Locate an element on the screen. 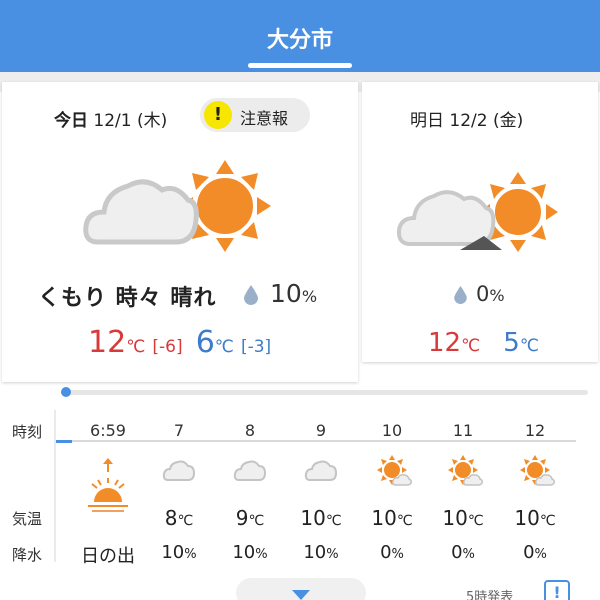 This screenshot has height=600, width=600. tab-indicator is located at coordinates (300, 65).